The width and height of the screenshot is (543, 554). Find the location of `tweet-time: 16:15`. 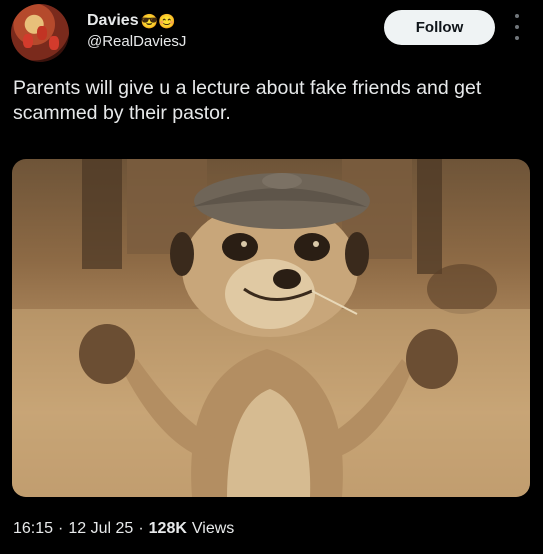

tweet-time: 16:15 is located at coordinates (33, 529).